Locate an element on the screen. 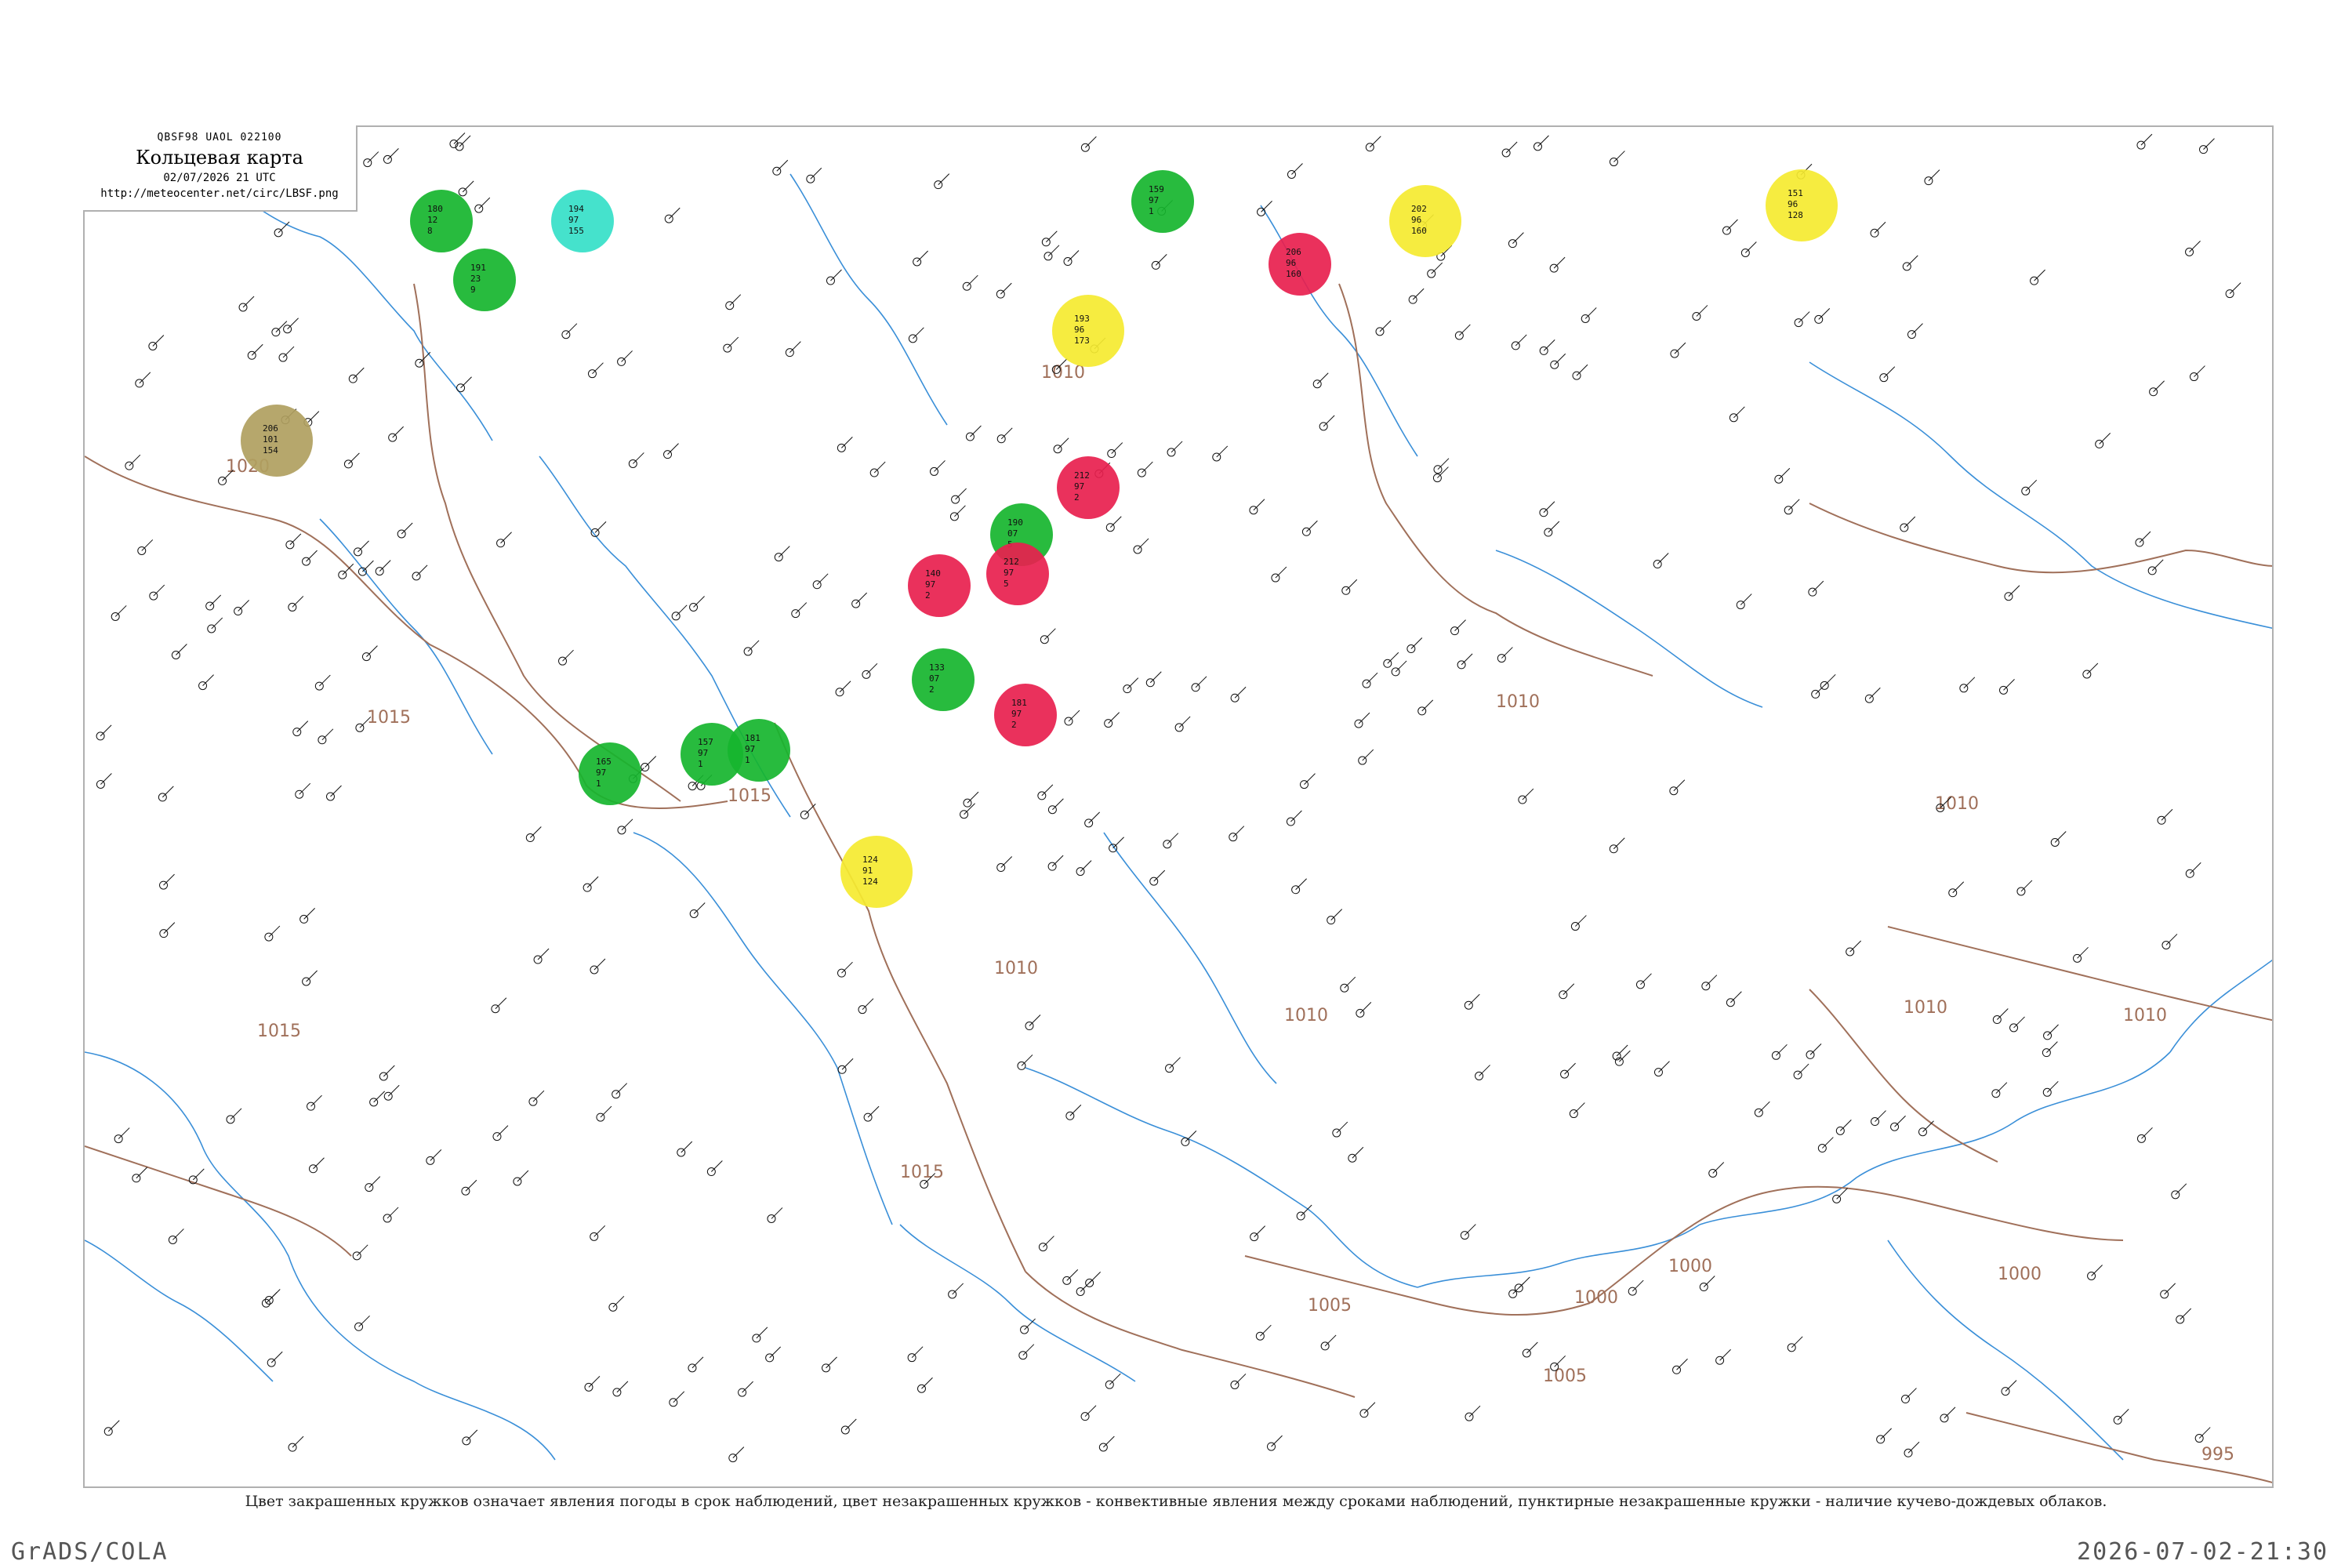 This screenshot has width=2352, height=1568. station-value: 181 is located at coordinates (1019, 703).